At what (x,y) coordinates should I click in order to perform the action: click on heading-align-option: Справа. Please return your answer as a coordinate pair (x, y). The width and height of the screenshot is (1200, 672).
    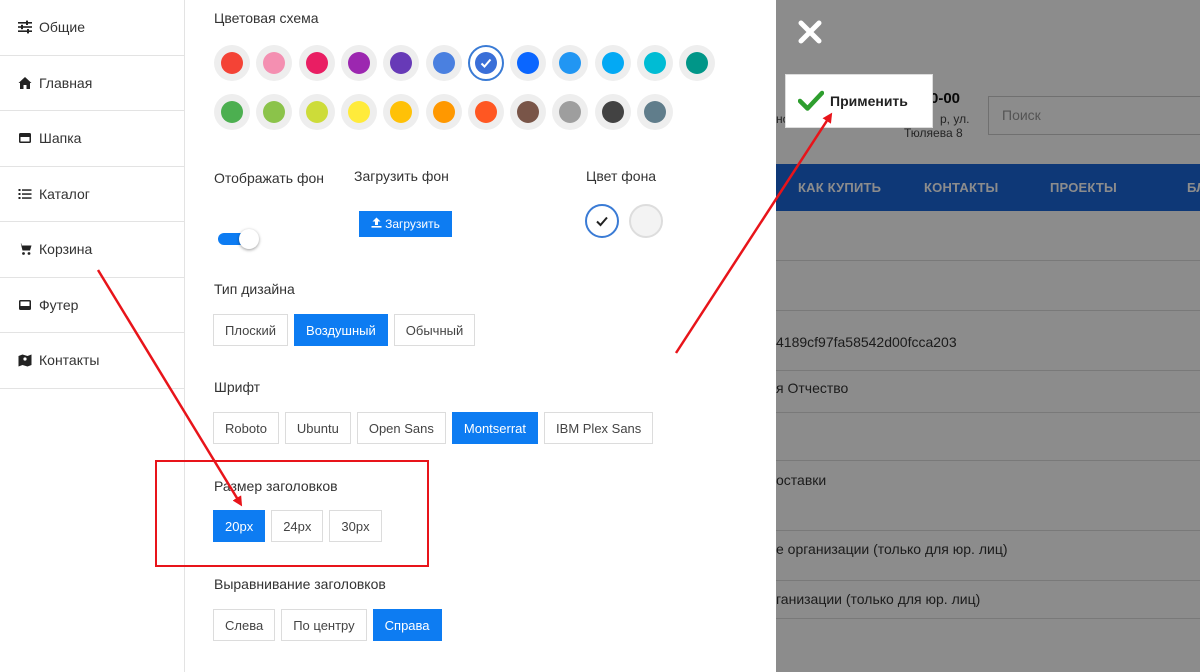
    Looking at the image, I should click on (407, 625).